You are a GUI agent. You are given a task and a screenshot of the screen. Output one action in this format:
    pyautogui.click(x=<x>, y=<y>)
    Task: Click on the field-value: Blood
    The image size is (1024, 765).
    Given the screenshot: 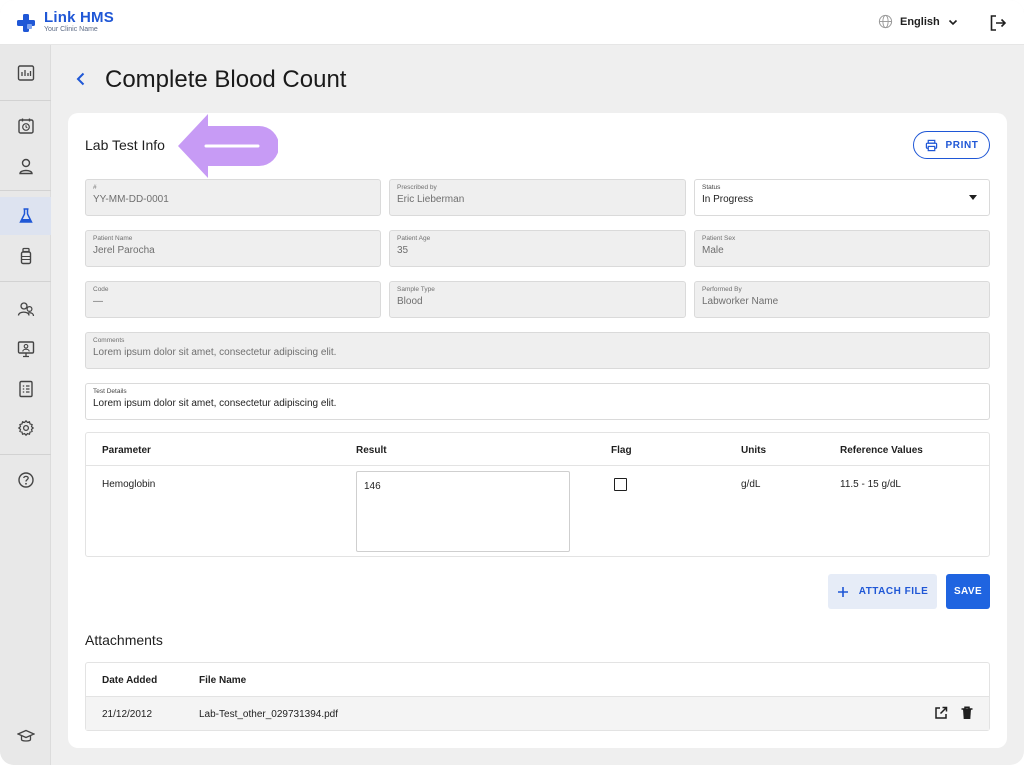 What is the action you would take?
    pyautogui.click(x=410, y=301)
    